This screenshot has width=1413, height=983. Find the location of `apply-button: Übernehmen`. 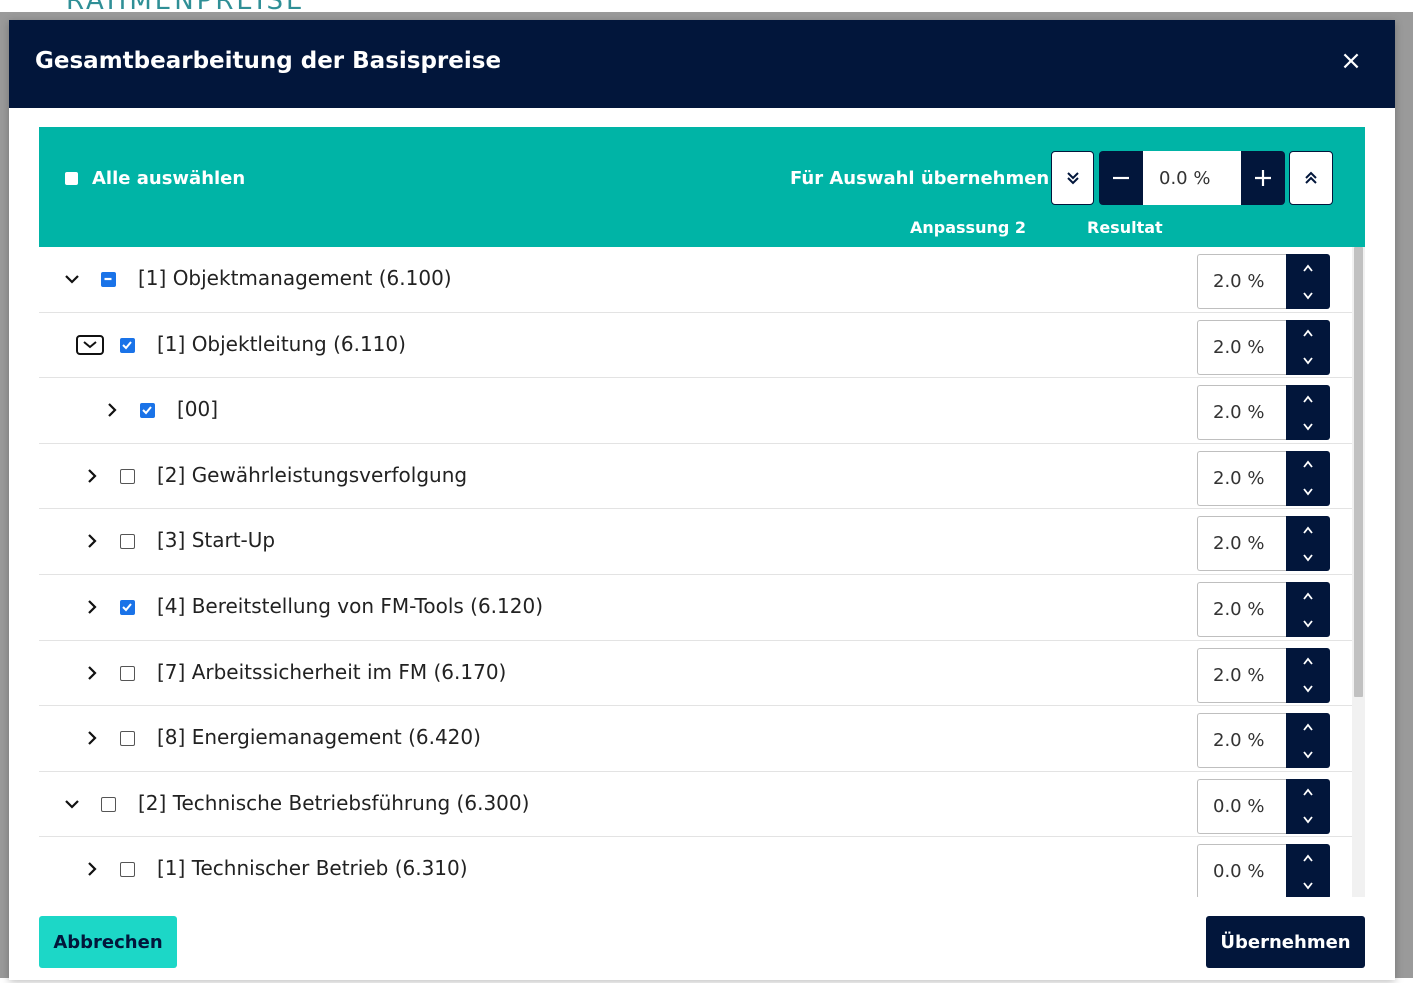

apply-button: Übernehmen is located at coordinates (1285, 942).